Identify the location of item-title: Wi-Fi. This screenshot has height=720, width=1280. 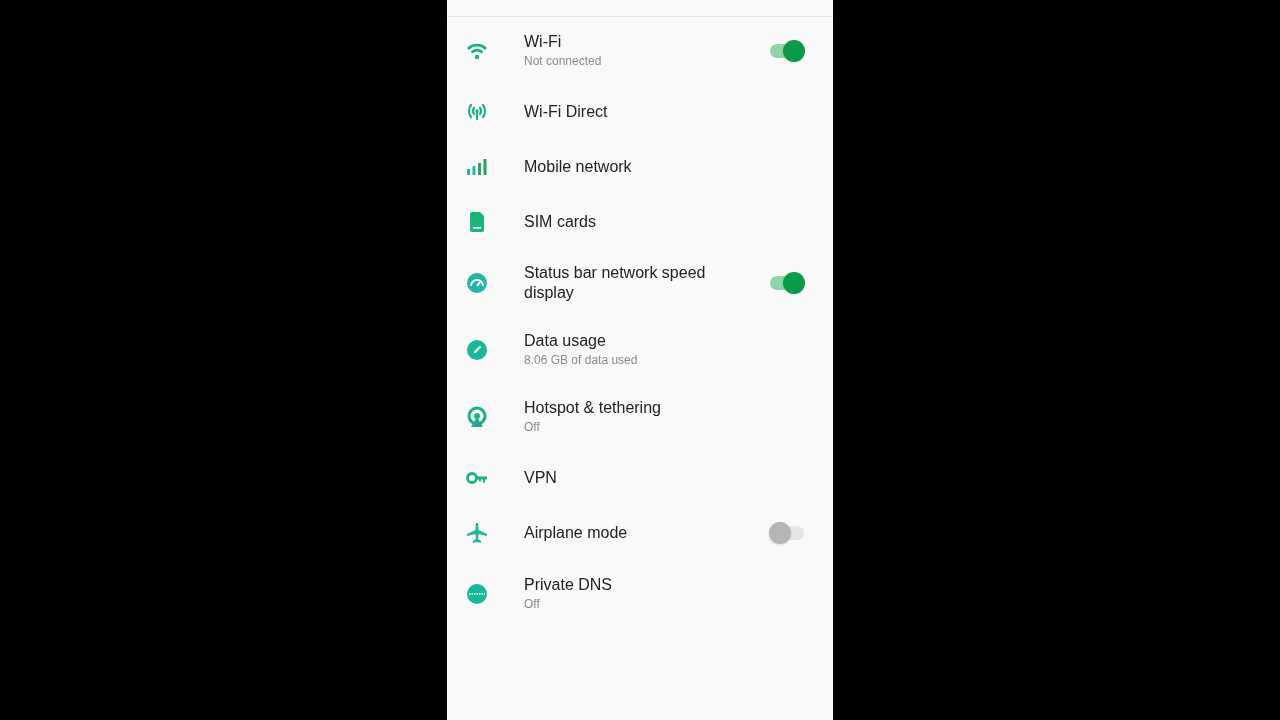
(543, 42).